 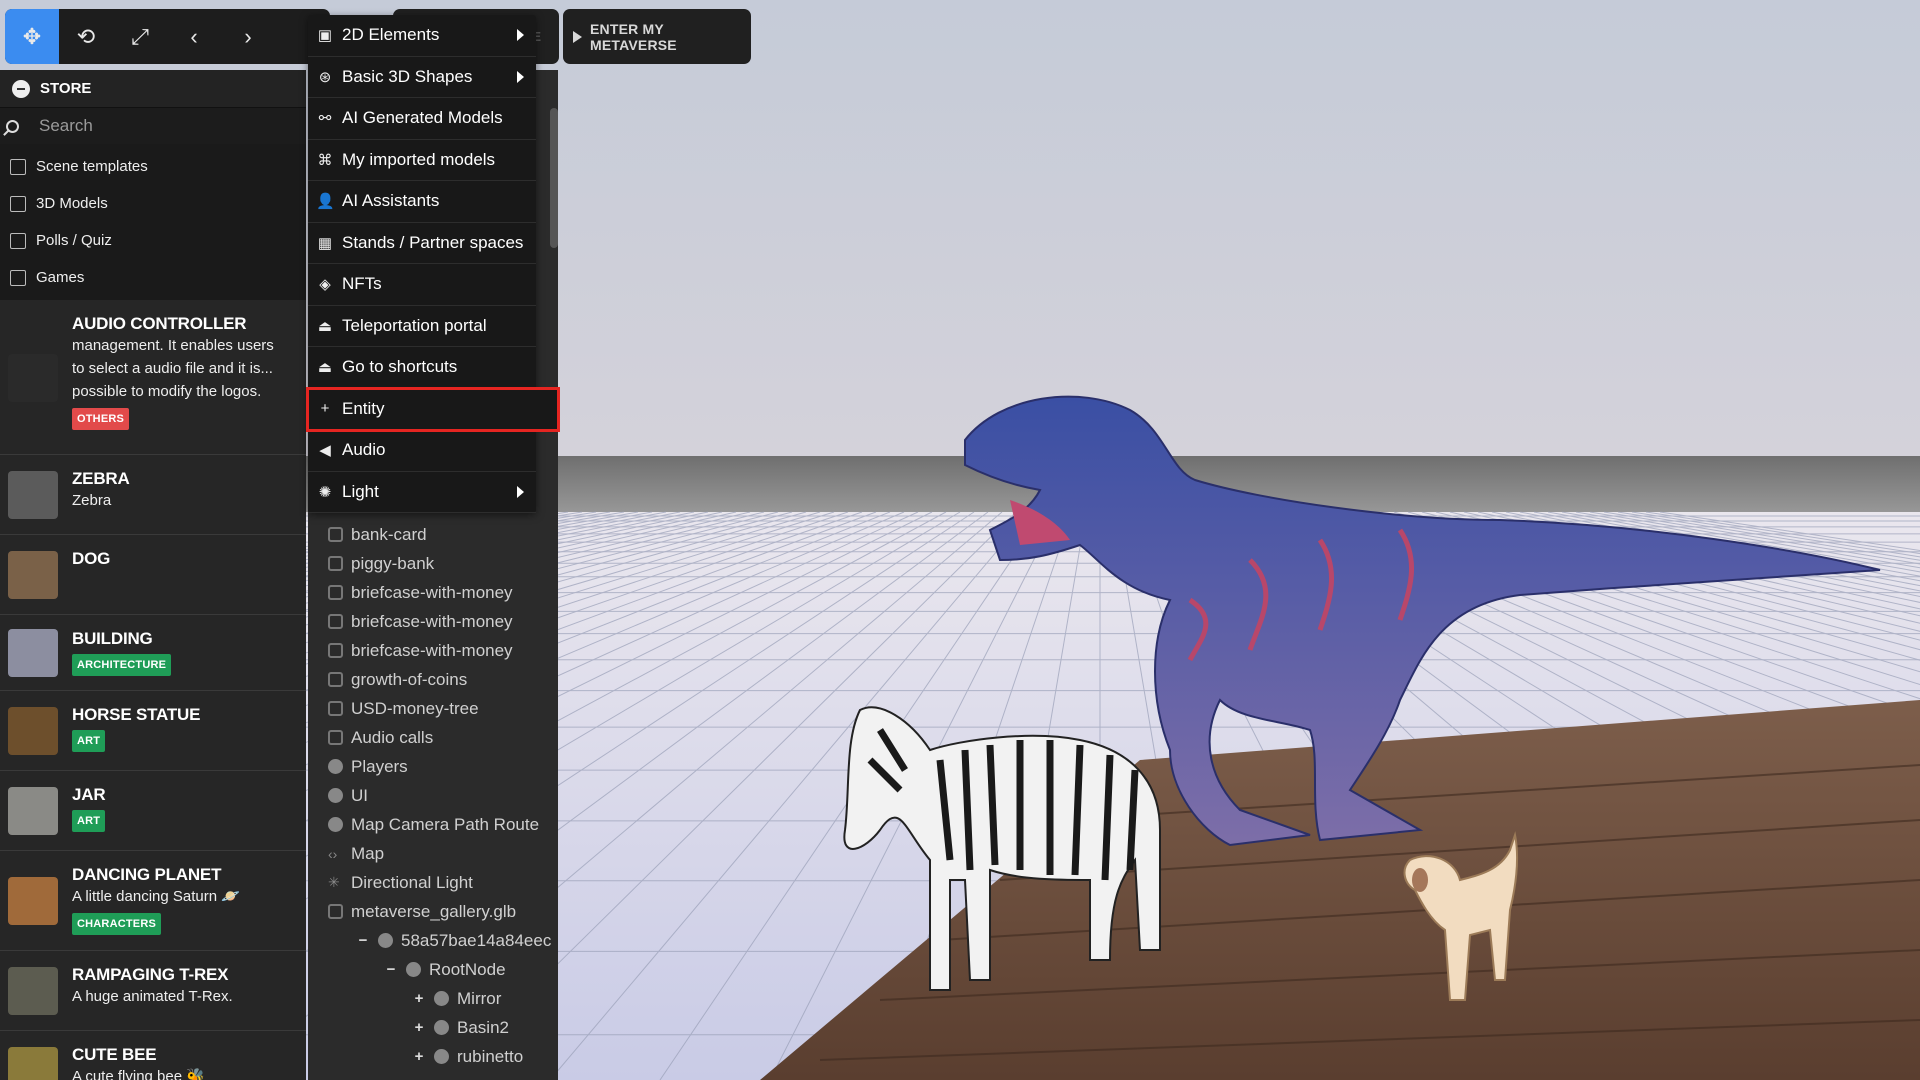 What do you see at coordinates (359, 795) in the screenshot?
I see `tree-node-label: UI` at bounding box center [359, 795].